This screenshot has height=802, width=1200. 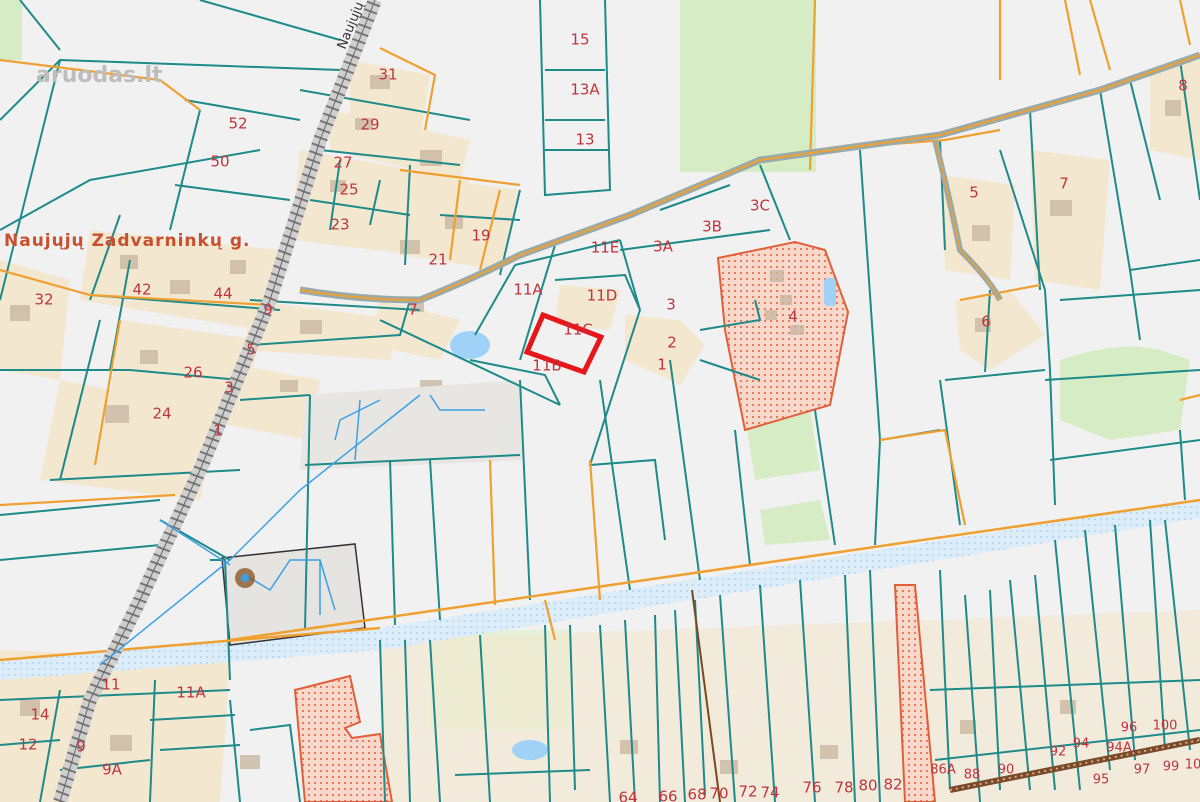 What do you see at coordinates (161, 414) in the screenshot?
I see `parcel-label-24: 24` at bounding box center [161, 414].